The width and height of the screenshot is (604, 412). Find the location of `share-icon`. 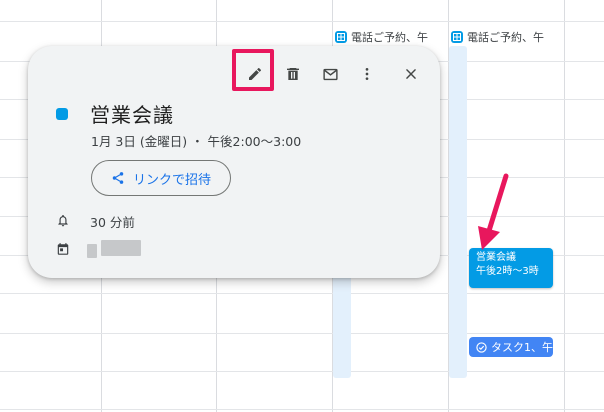

share-icon is located at coordinates (118, 178).